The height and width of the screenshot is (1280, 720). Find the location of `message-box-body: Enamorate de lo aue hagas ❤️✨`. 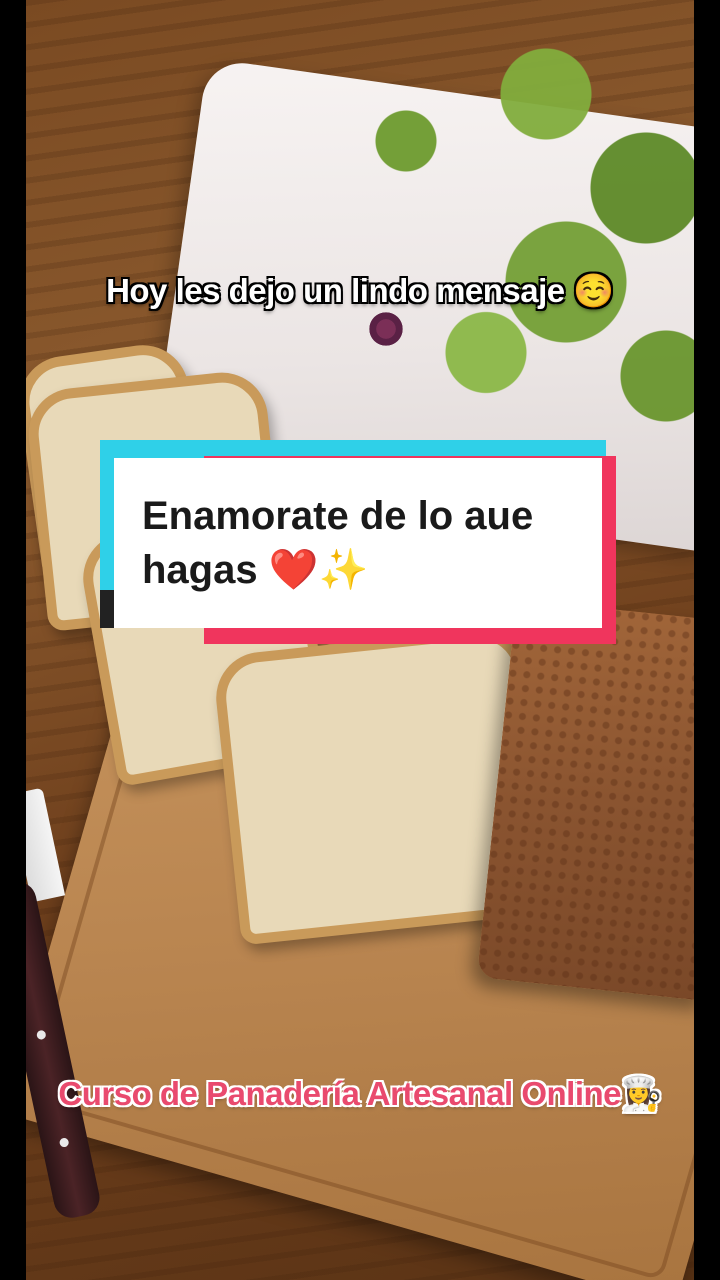

message-box-body: Enamorate de lo aue hagas ❤️✨ is located at coordinates (358, 543).